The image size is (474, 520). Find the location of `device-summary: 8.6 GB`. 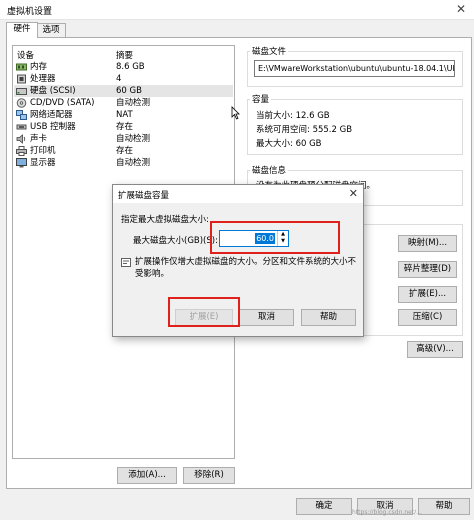

device-summary: 8.6 GB is located at coordinates (130, 67).